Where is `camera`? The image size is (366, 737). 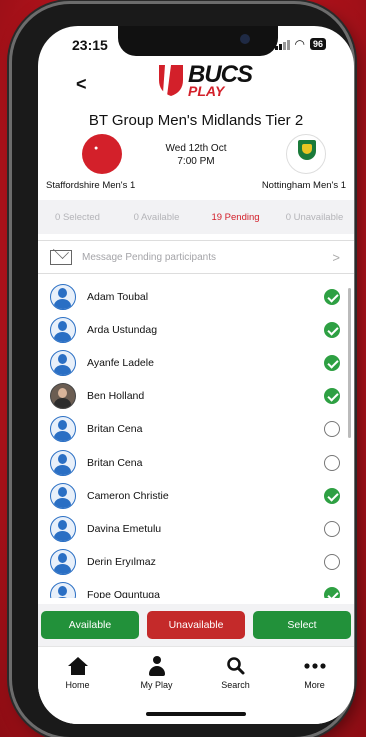 camera is located at coordinates (245, 39).